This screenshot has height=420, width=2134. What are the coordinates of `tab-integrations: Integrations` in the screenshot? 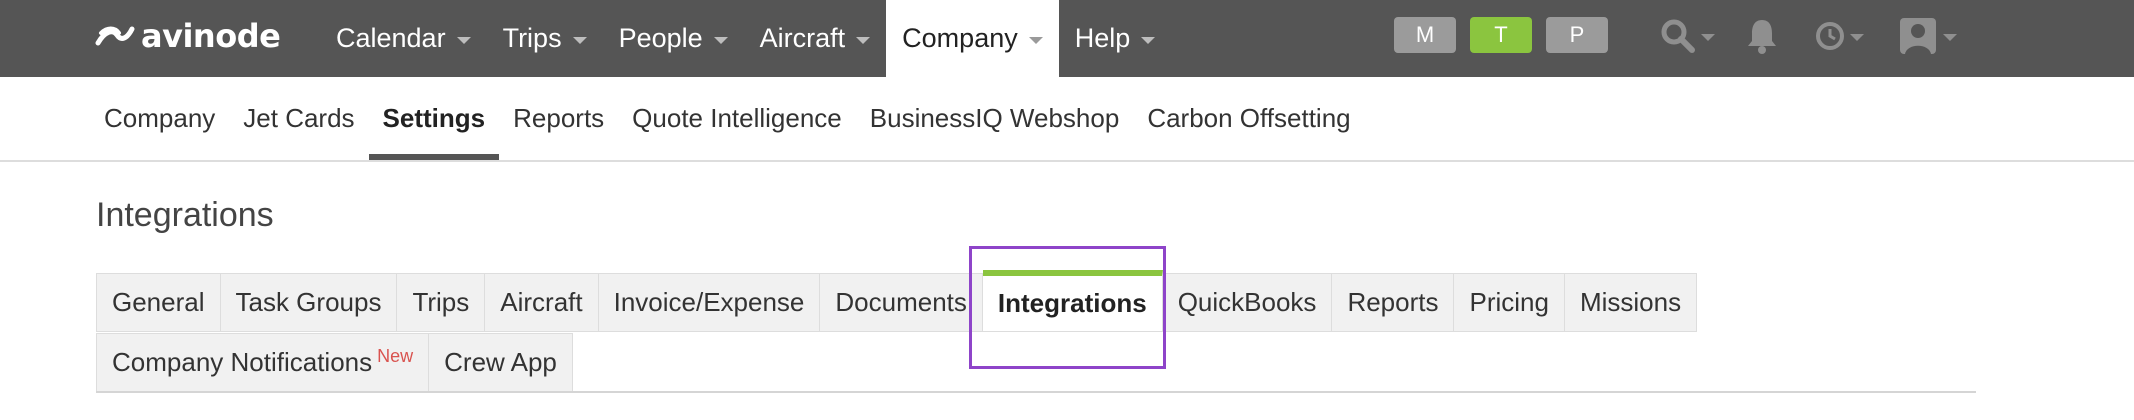 It's located at (1072, 301).